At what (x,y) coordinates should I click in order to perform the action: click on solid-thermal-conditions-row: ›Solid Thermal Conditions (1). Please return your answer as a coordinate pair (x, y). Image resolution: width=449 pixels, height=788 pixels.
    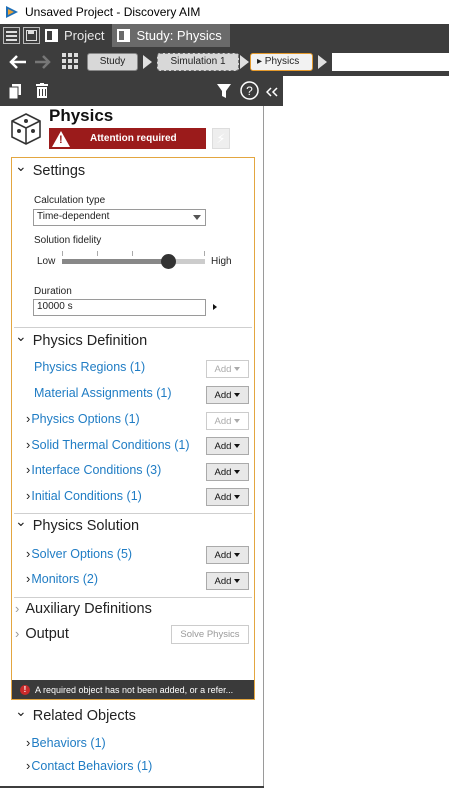
    Looking at the image, I should click on (108, 444).